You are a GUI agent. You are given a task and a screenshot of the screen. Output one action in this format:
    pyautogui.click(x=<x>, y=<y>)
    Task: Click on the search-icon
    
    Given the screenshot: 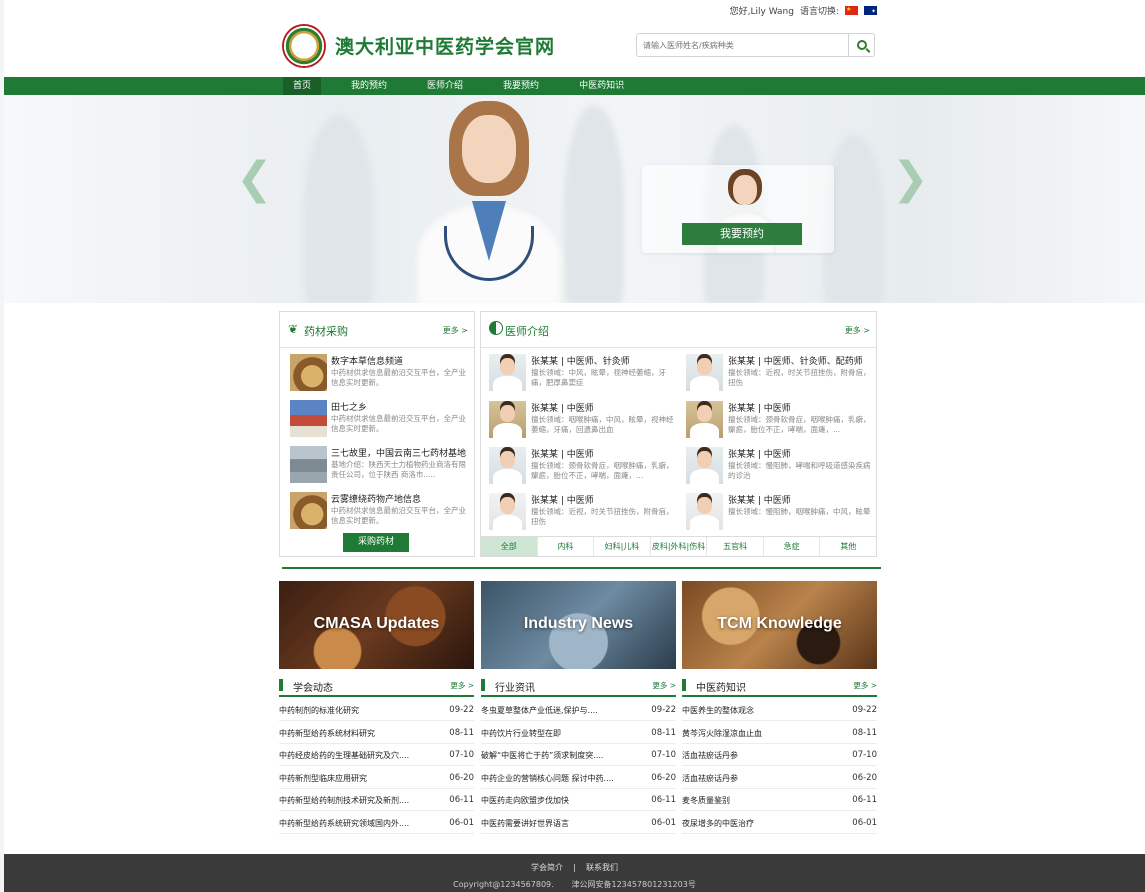 What is the action you would take?
    pyautogui.click(x=861, y=45)
    